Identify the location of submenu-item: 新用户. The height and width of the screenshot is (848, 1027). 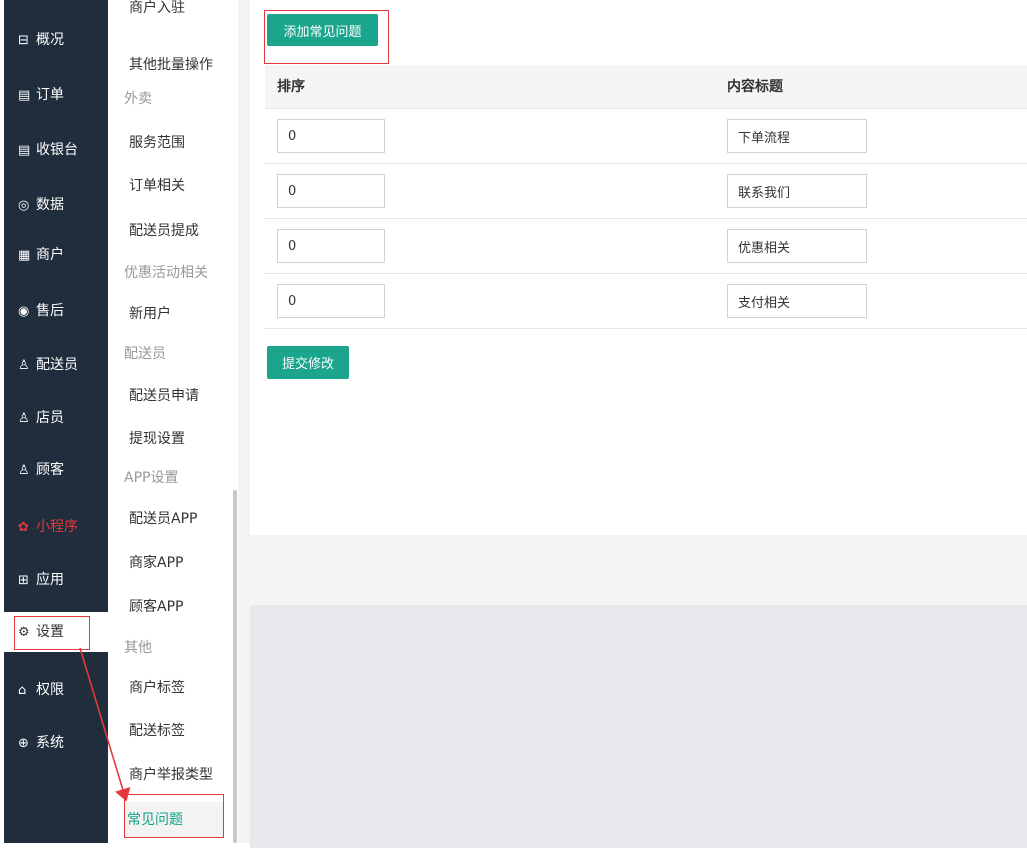
(150, 314).